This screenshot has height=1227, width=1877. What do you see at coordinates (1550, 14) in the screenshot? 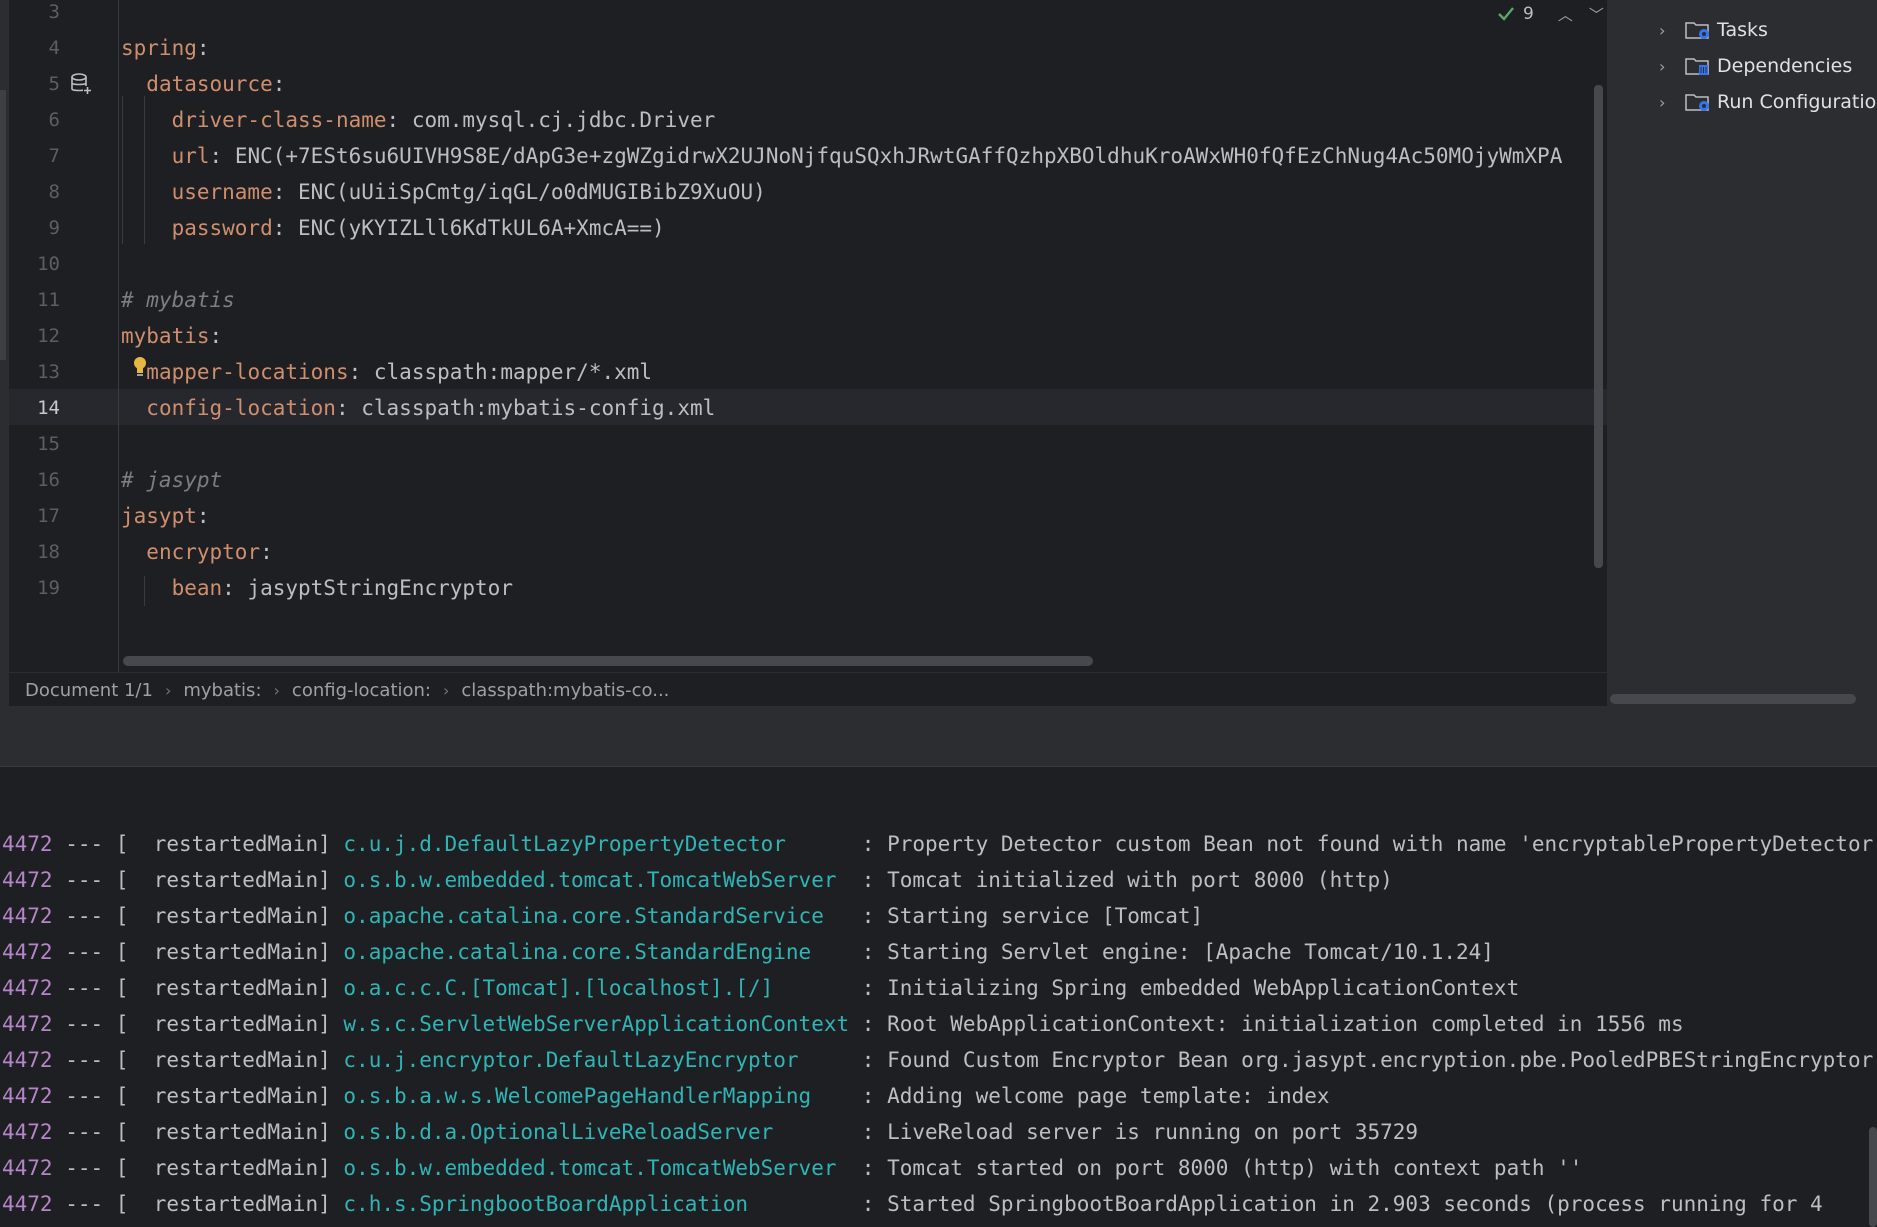
I see `inspection-widget: 9 ︿ ﹀` at bounding box center [1550, 14].